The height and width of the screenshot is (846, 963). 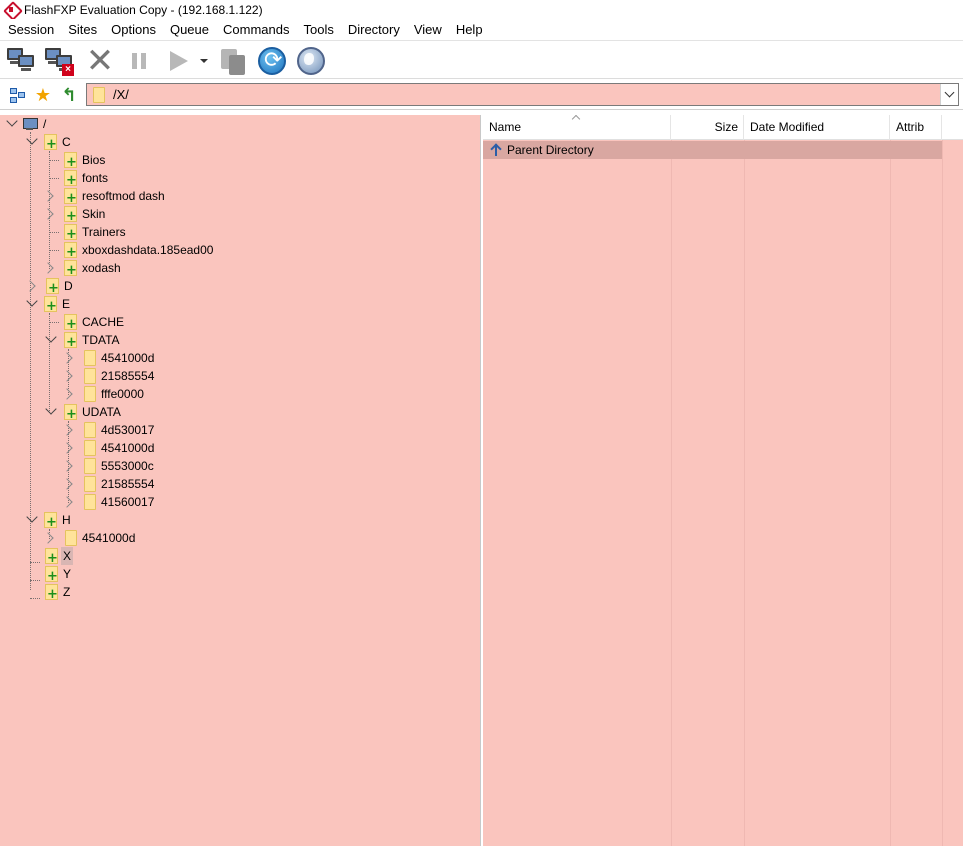 I want to click on tree-node-udata-4d530017: 4d530017, so click(x=108, y=430).